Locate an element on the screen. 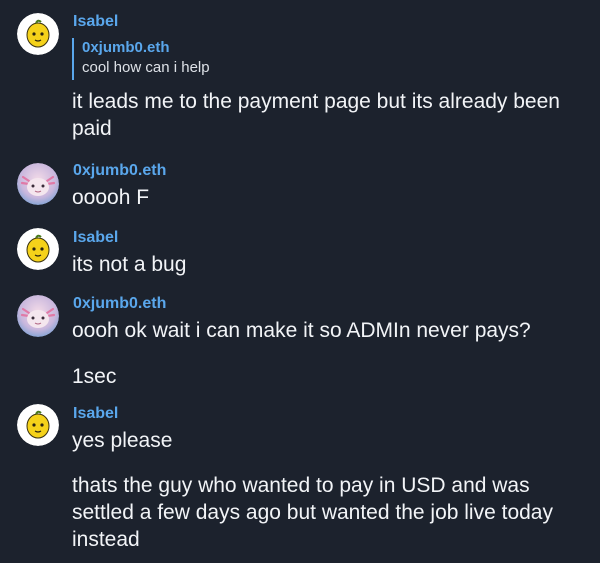 The width and height of the screenshot is (600, 563). message-text: 1sec is located at coordinates (94, 376).